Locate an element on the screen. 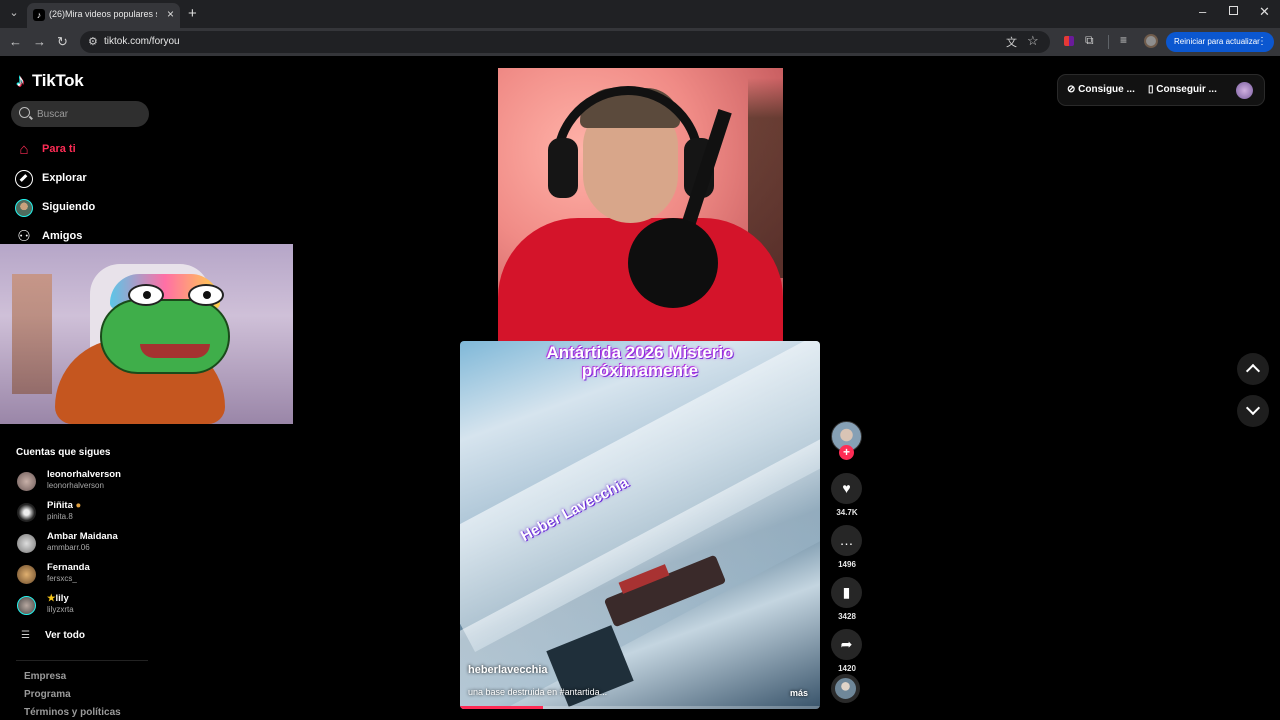  pineapple-emoji-icon: ● is located at coordinates (78, 505).